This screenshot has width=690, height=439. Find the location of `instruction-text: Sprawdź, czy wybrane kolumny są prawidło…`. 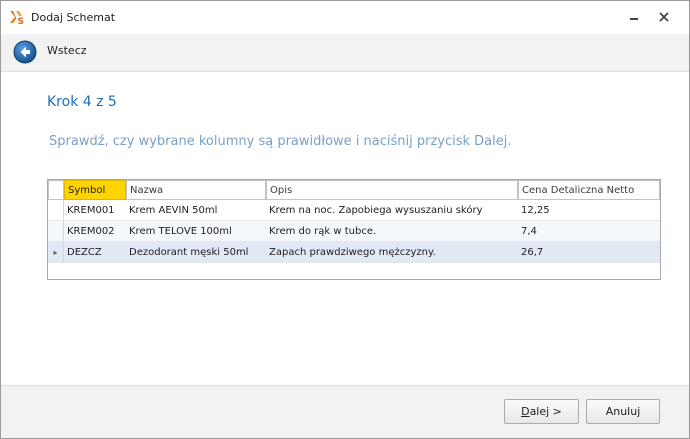

instruction-text: Sprawdź, czy wybrane kolumny są prawidło… is located at coordinates (280, 141).